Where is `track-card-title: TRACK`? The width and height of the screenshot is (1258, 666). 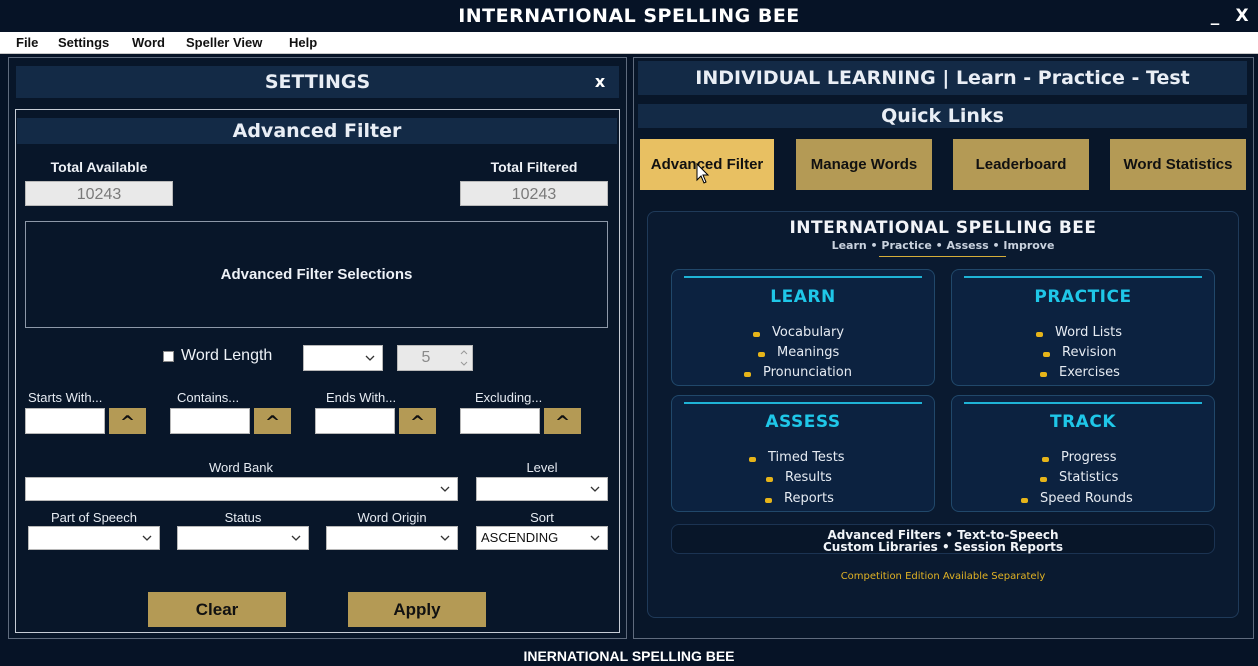
track-card-title: TRACK is located at coordinates (1083, 422).